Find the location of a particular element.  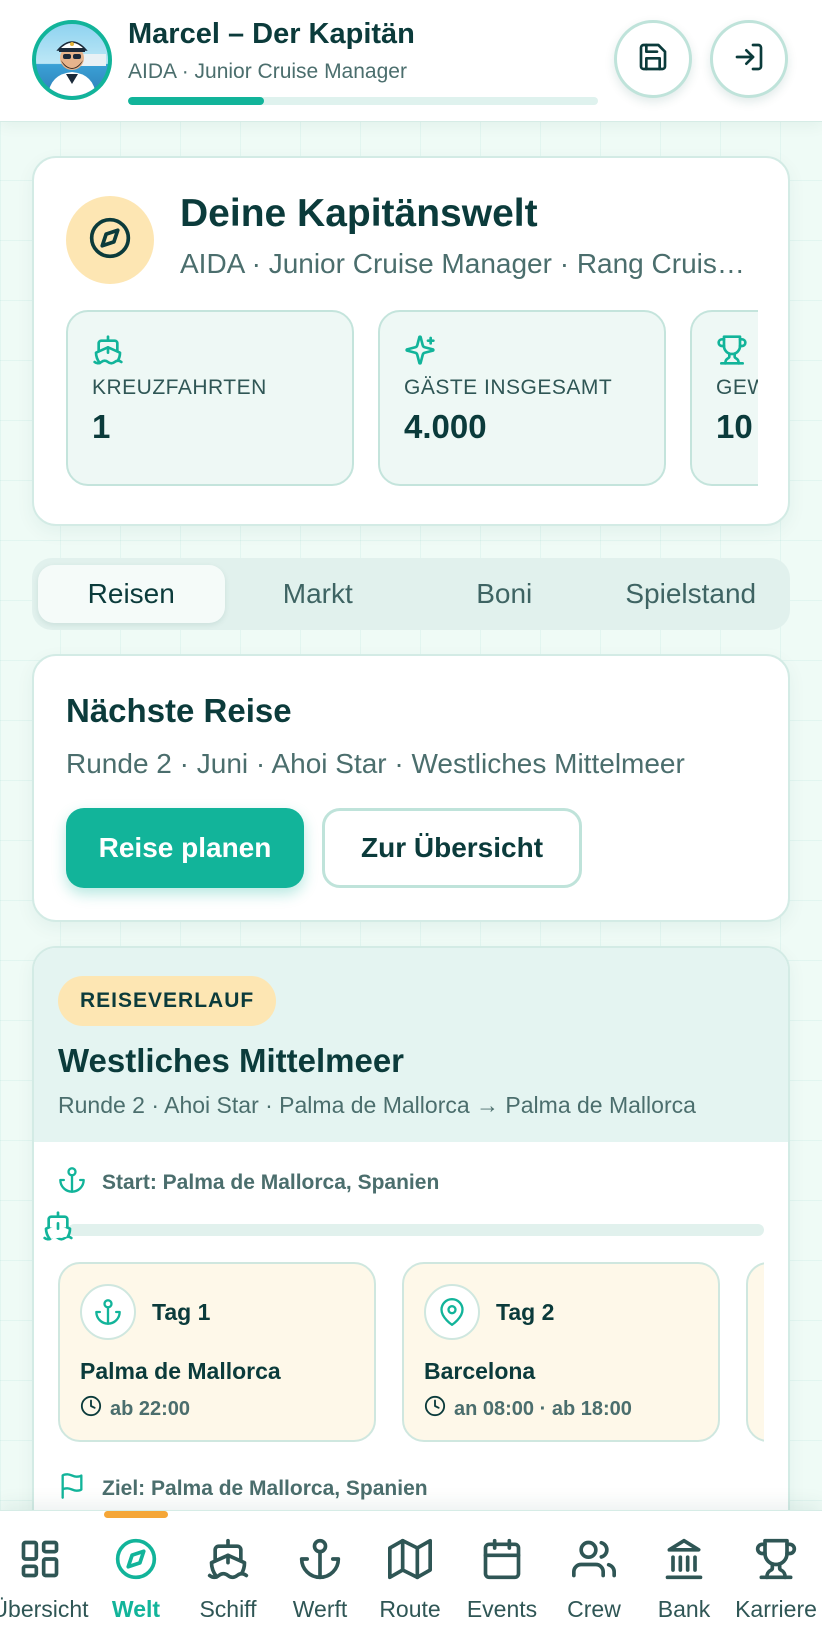

captain-avatar is located at coordinates (72, 60).